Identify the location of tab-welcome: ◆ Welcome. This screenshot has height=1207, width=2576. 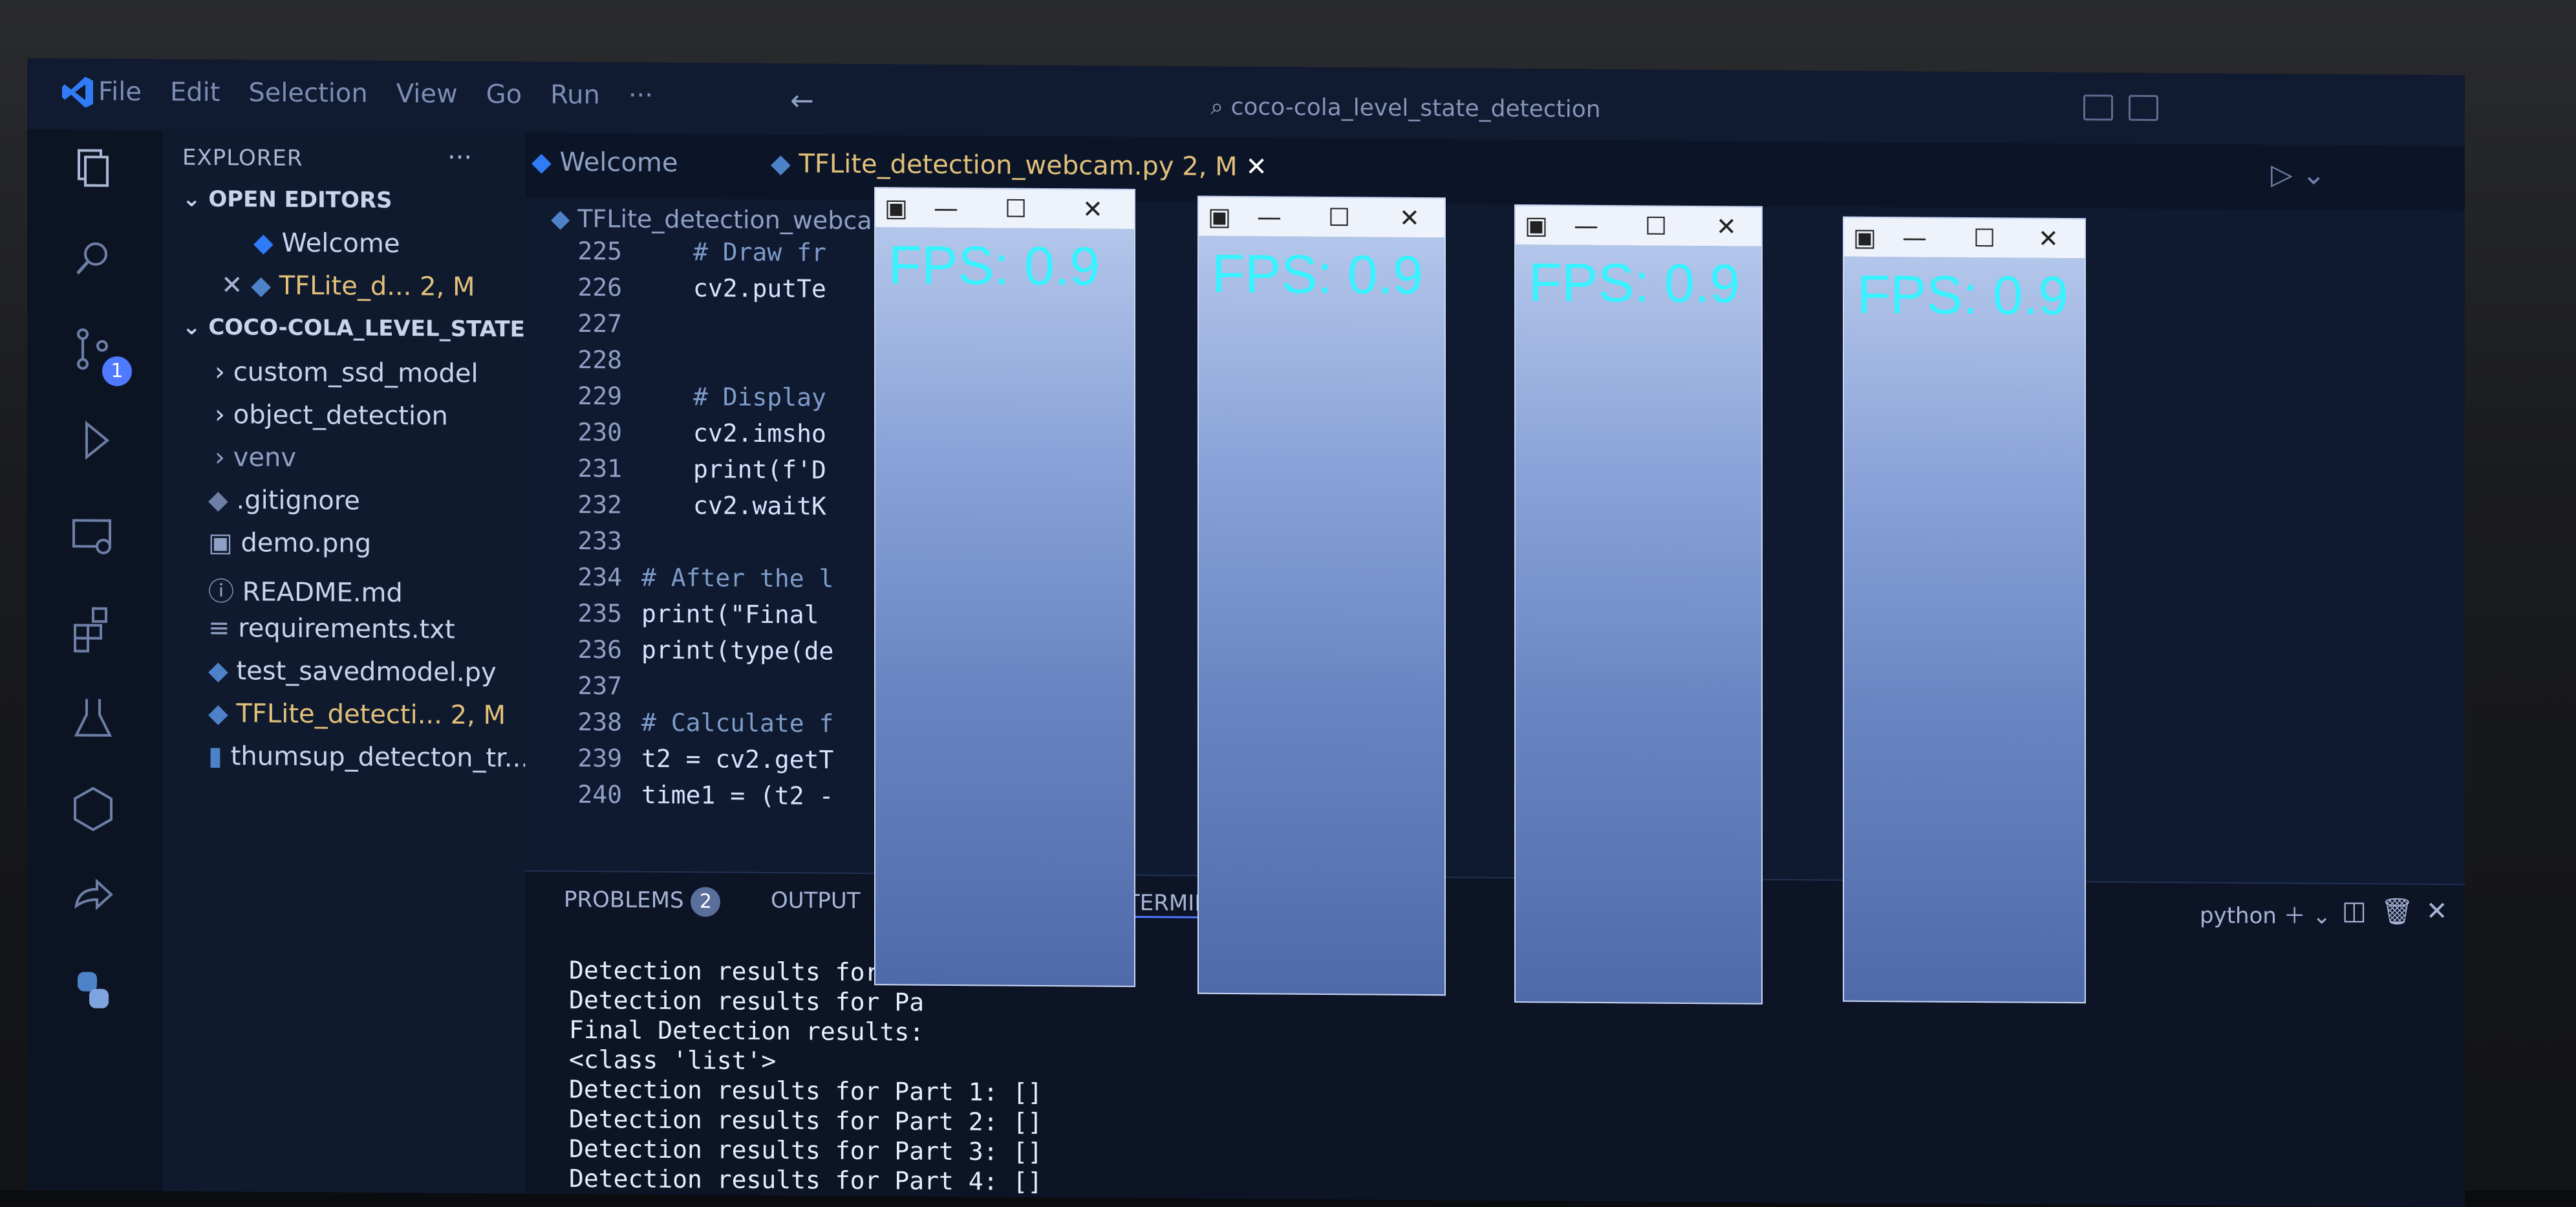
(604, 162).